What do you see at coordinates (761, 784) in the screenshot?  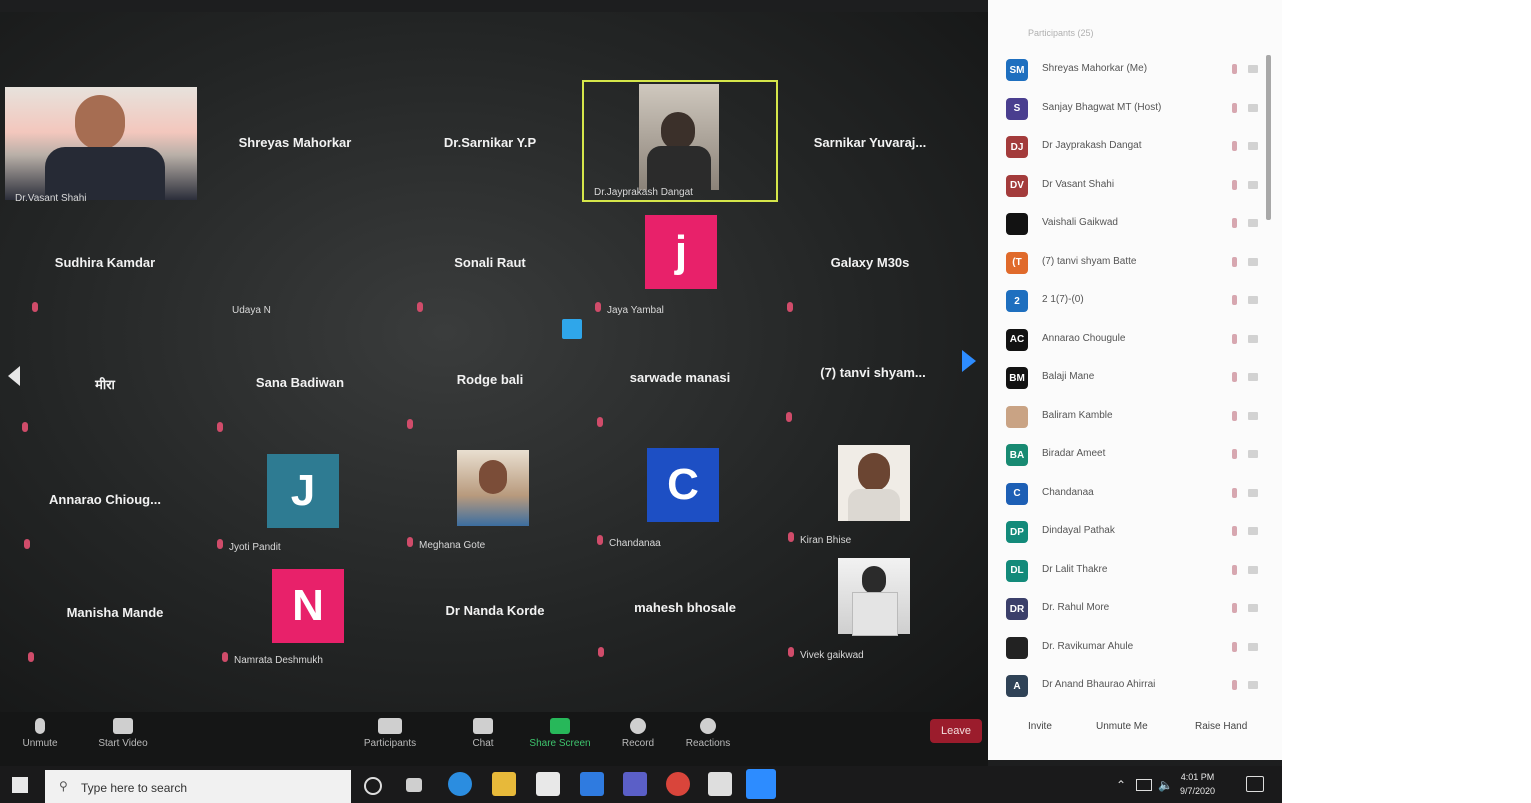 I see `zoom-app-icon` at bounding box center [761, 784].